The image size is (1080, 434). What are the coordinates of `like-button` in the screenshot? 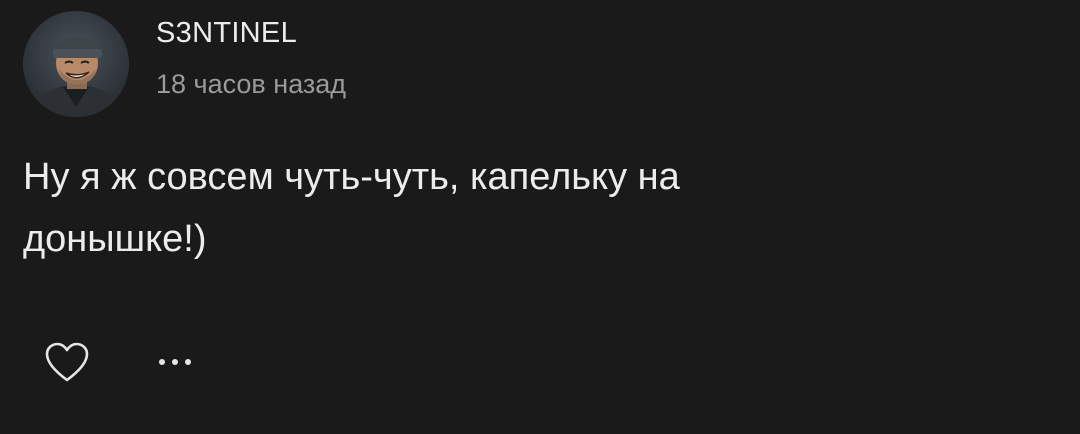 It's located at (67, 362).